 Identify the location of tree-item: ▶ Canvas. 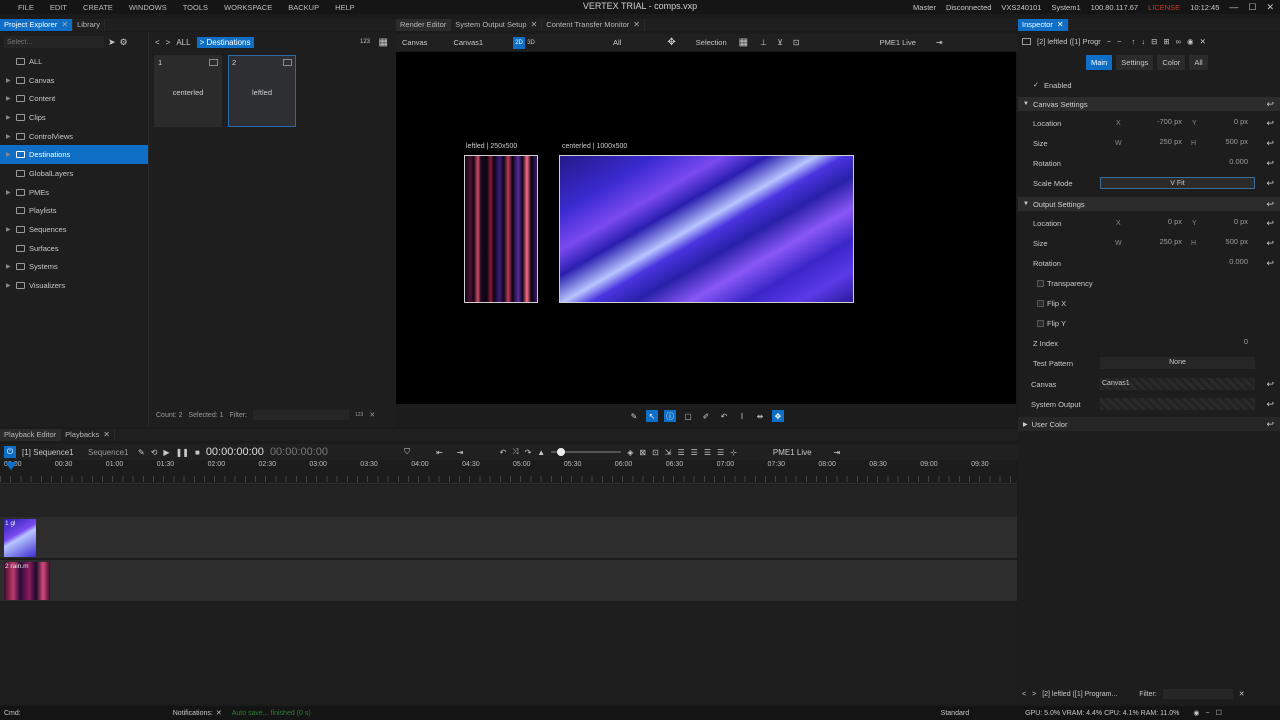
(74, 80).